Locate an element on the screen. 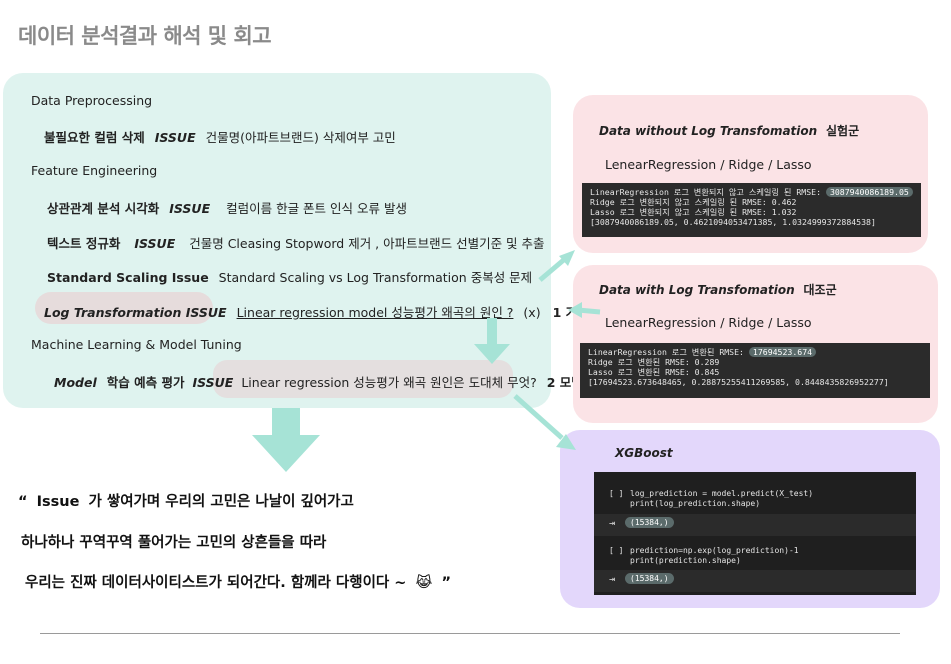  divider is located at coordinates (470, 633).